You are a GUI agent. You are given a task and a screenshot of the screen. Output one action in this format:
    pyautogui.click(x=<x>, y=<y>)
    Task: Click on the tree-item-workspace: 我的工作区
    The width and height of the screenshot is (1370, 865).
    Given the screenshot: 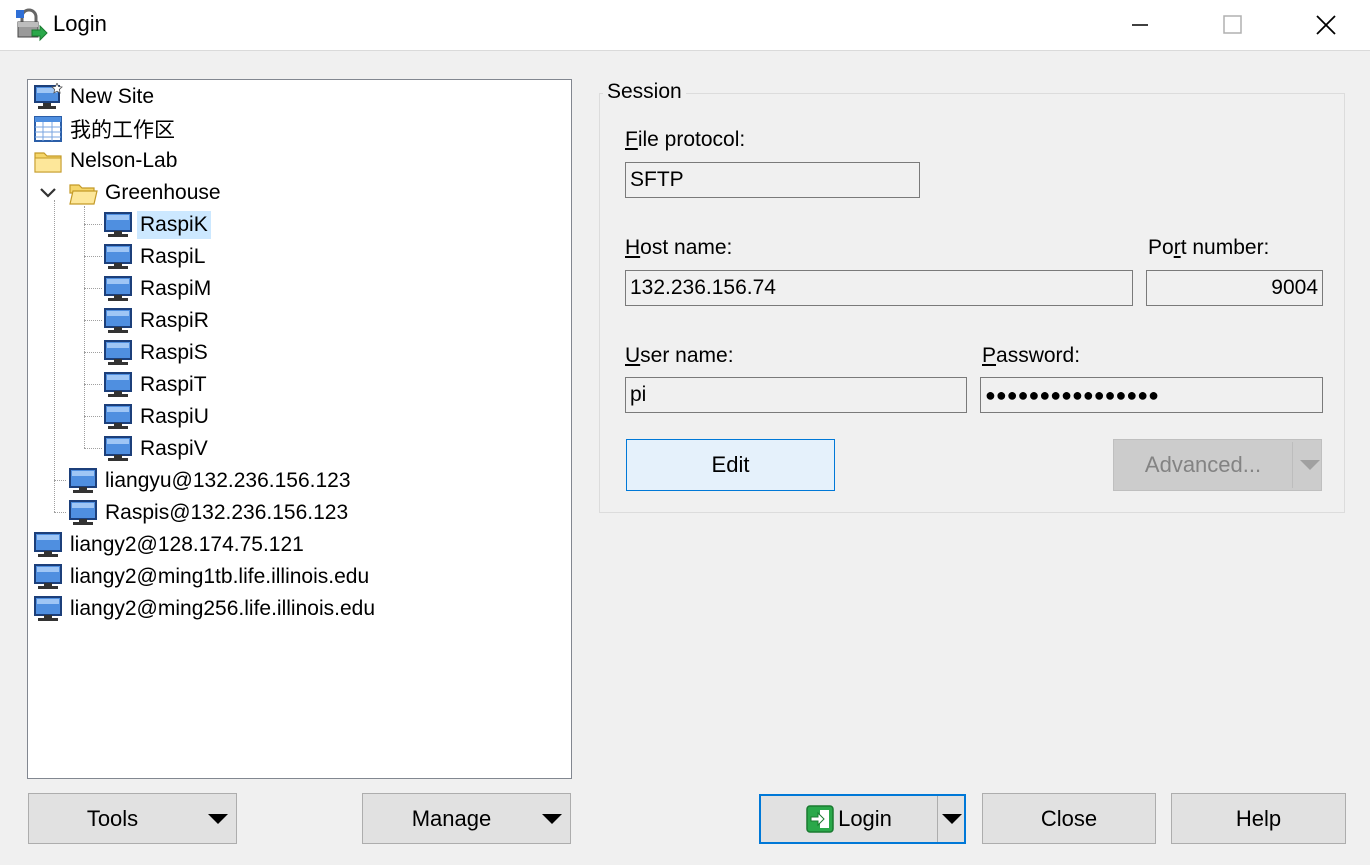 What is the action you would take?
    pyautogui.click(x=105, y=129)
    